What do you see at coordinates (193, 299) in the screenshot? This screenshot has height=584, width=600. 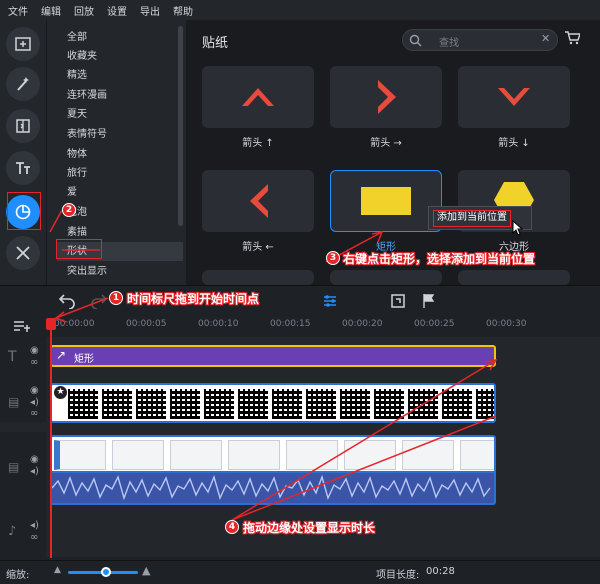 I see `step-1-text: 时间标尺拖到开始时间点` at bounding box center [193, 299].